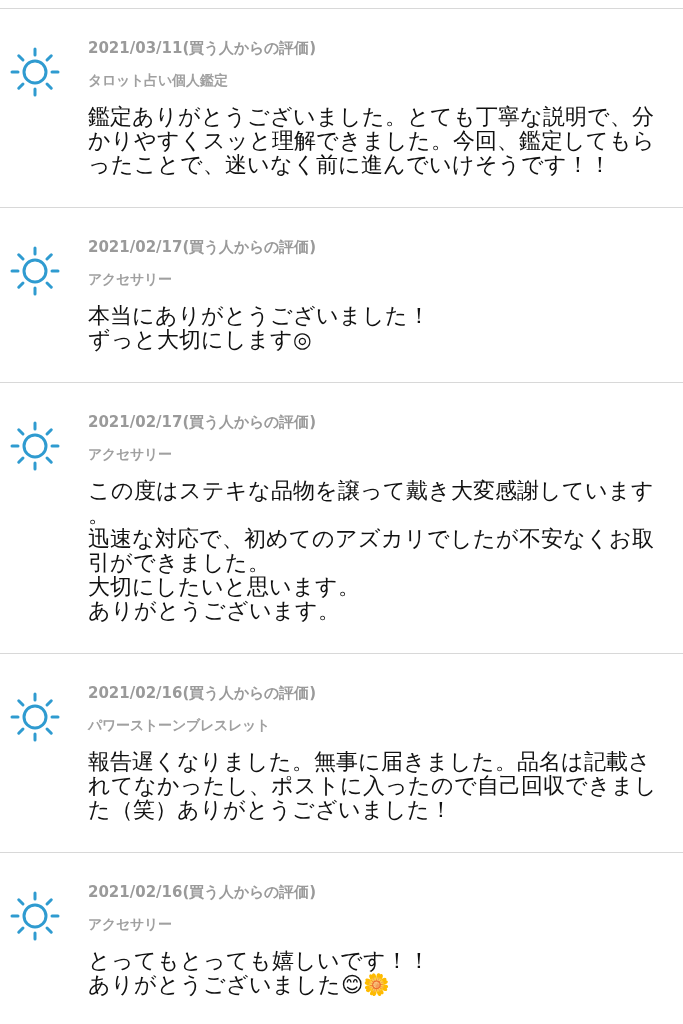 The image size is (683, 1024). Describe the element at coordinates (371, 141) in the screenshot. I see `review-text: 鑑定ありがとうございました。とても丁寧な説明で、分 かりやすくスッと理解できました。今回、鑑定してもら ったことで、迷いなく前に進んでいけそうです！！` at that location.